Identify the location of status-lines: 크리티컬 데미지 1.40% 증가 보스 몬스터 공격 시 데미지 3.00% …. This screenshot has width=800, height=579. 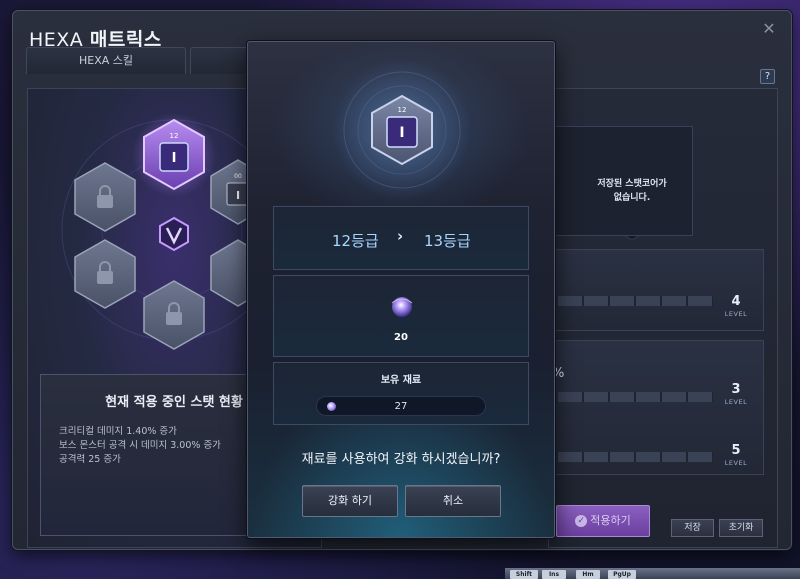
(140, 446).